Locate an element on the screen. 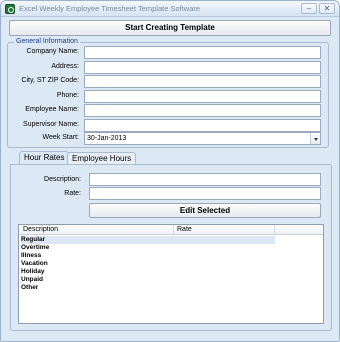 The image size is (340, 342). list-item: Unpaid is located at coordinates (32, 280).